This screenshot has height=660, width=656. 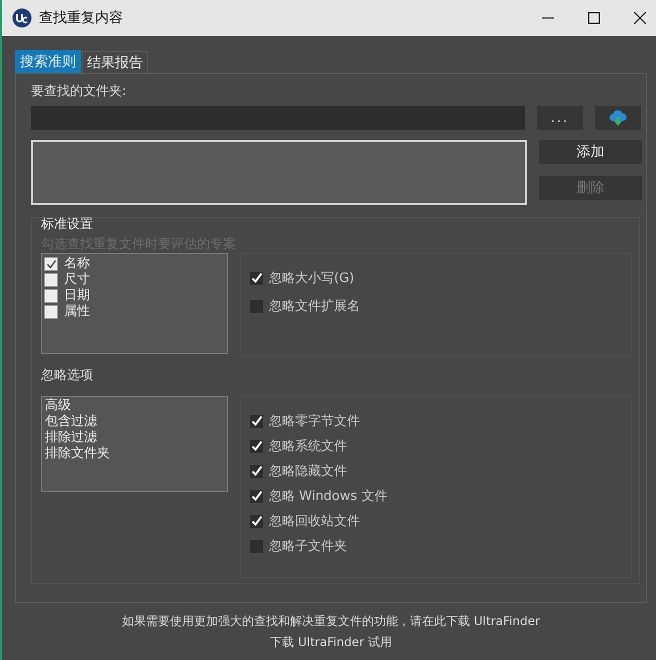 What do you see at coordinates (308, 471) in the screenshot?
I see `option-label: 忽略隐藏文件` at bounding box center [308, 471].